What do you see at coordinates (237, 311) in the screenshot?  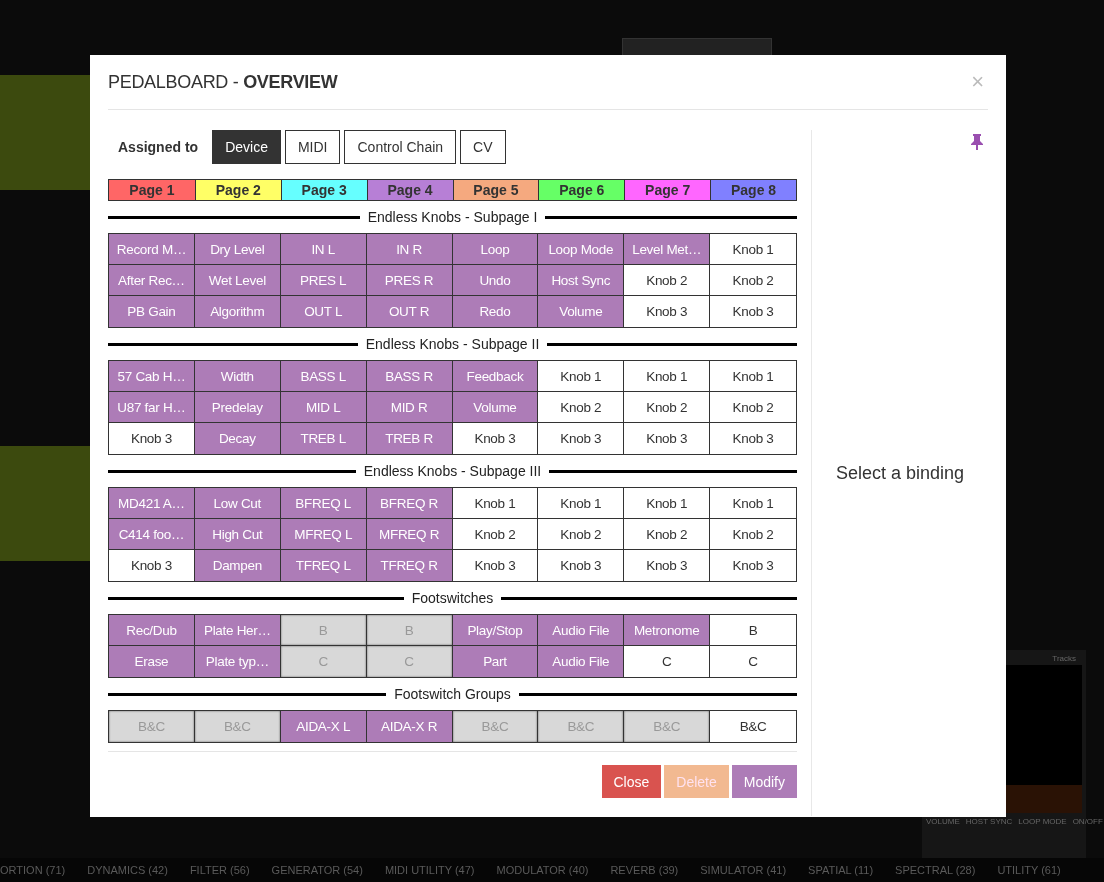 I see `binding-cell: Algorithm` at bounding box center [237, 311].